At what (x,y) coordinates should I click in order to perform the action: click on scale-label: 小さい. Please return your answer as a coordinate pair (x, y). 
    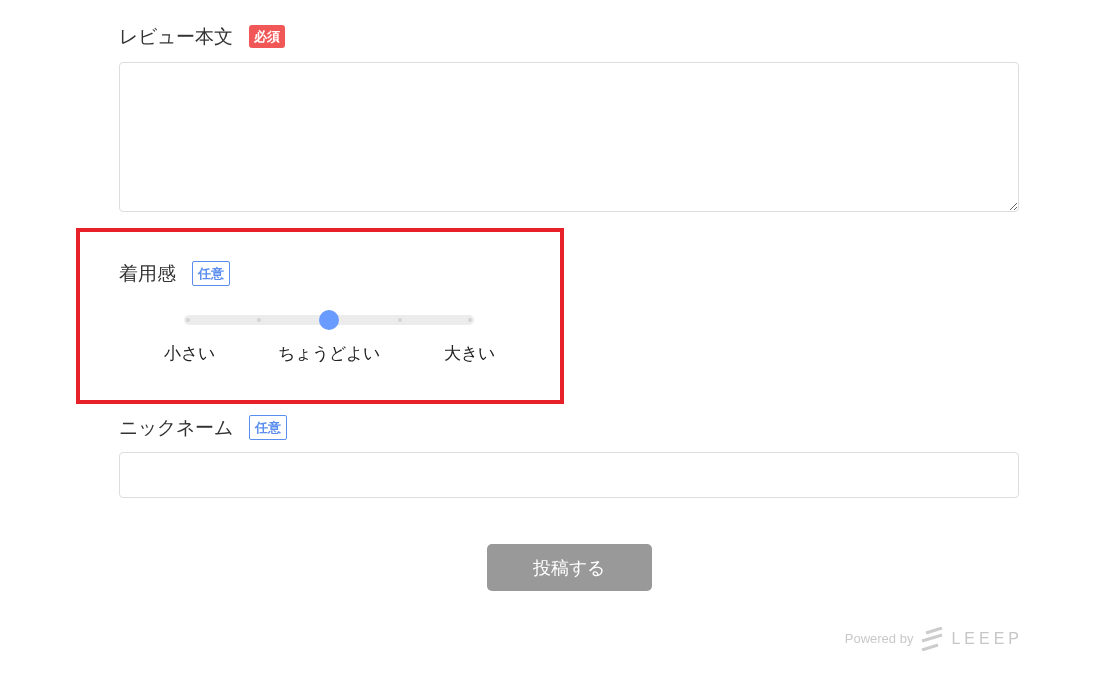
    Looking at the image, I should click on (189, 353).